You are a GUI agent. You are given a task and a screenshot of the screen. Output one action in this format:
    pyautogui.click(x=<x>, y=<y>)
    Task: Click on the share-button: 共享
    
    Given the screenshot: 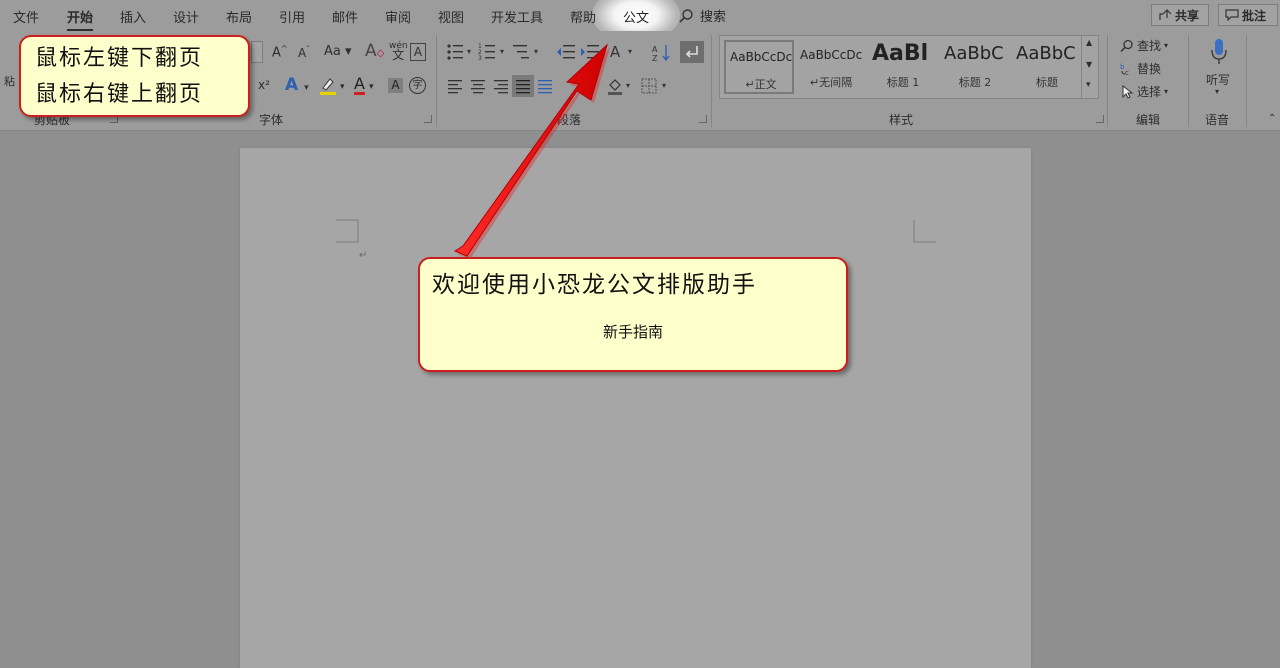 What is the action you would take?
    pyautogui.click(x=1180, y=15)
    